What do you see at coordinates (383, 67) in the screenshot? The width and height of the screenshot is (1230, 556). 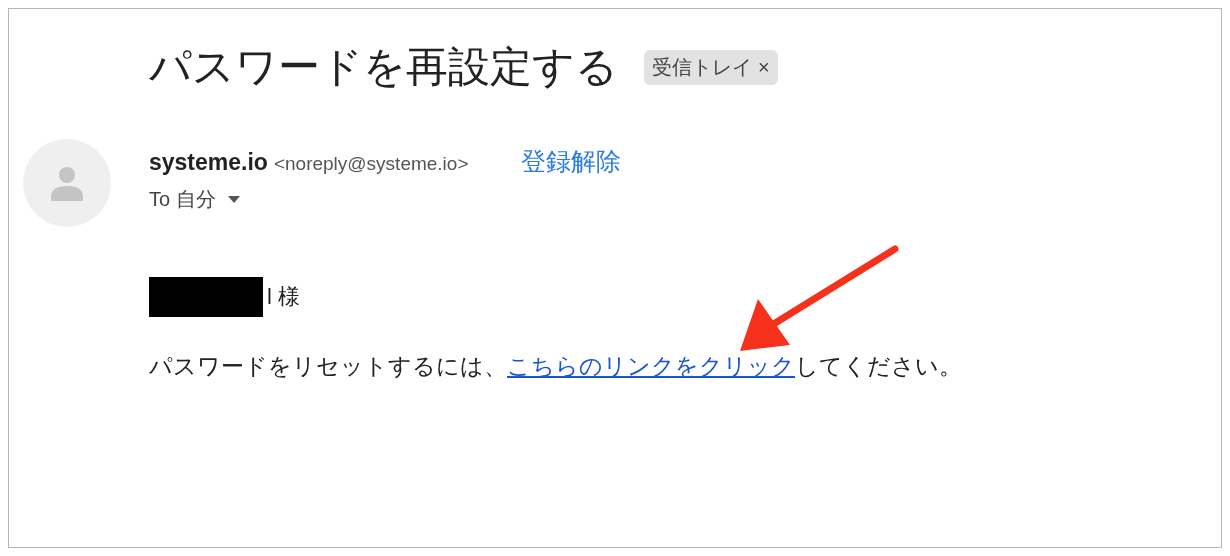 I see `email-subject: パスワードを再設定する` at bounding box center [383, 67].